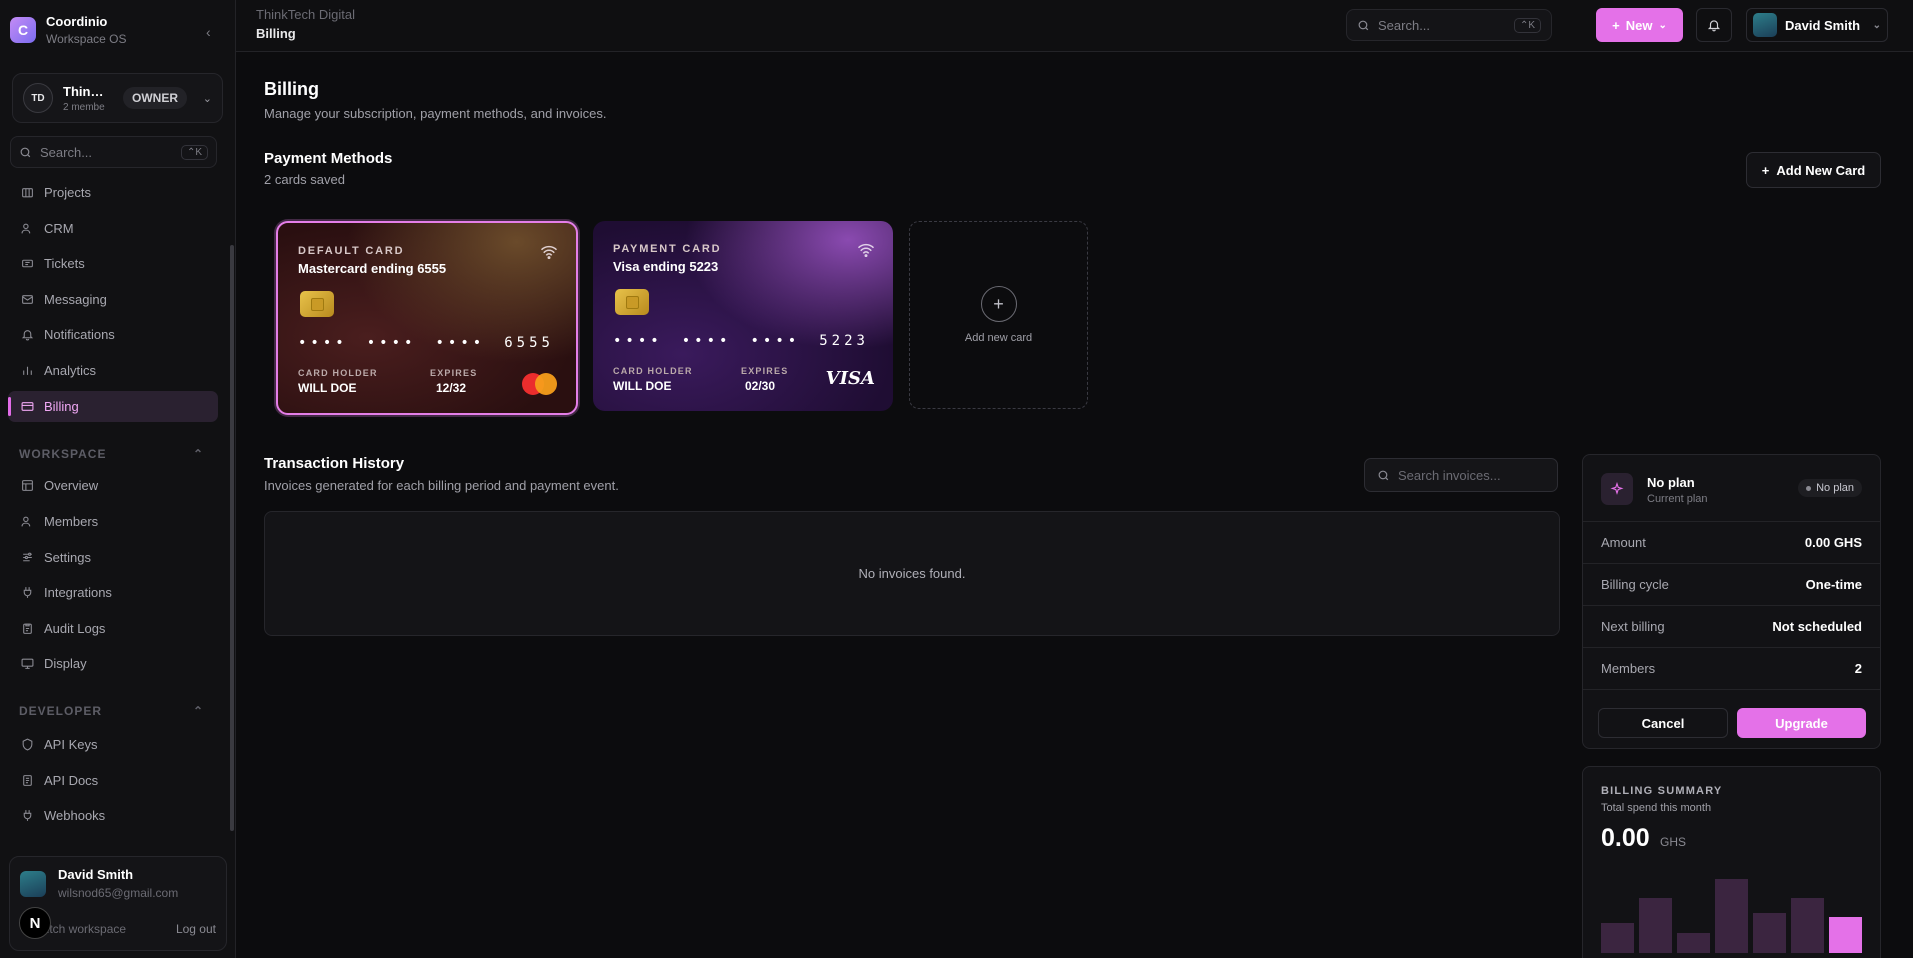 The height and width of the screenshot is (958, 1913). Describe the element at coordinates (96, 874) in the screenshot. I see `user-name: David Smith` at that location.